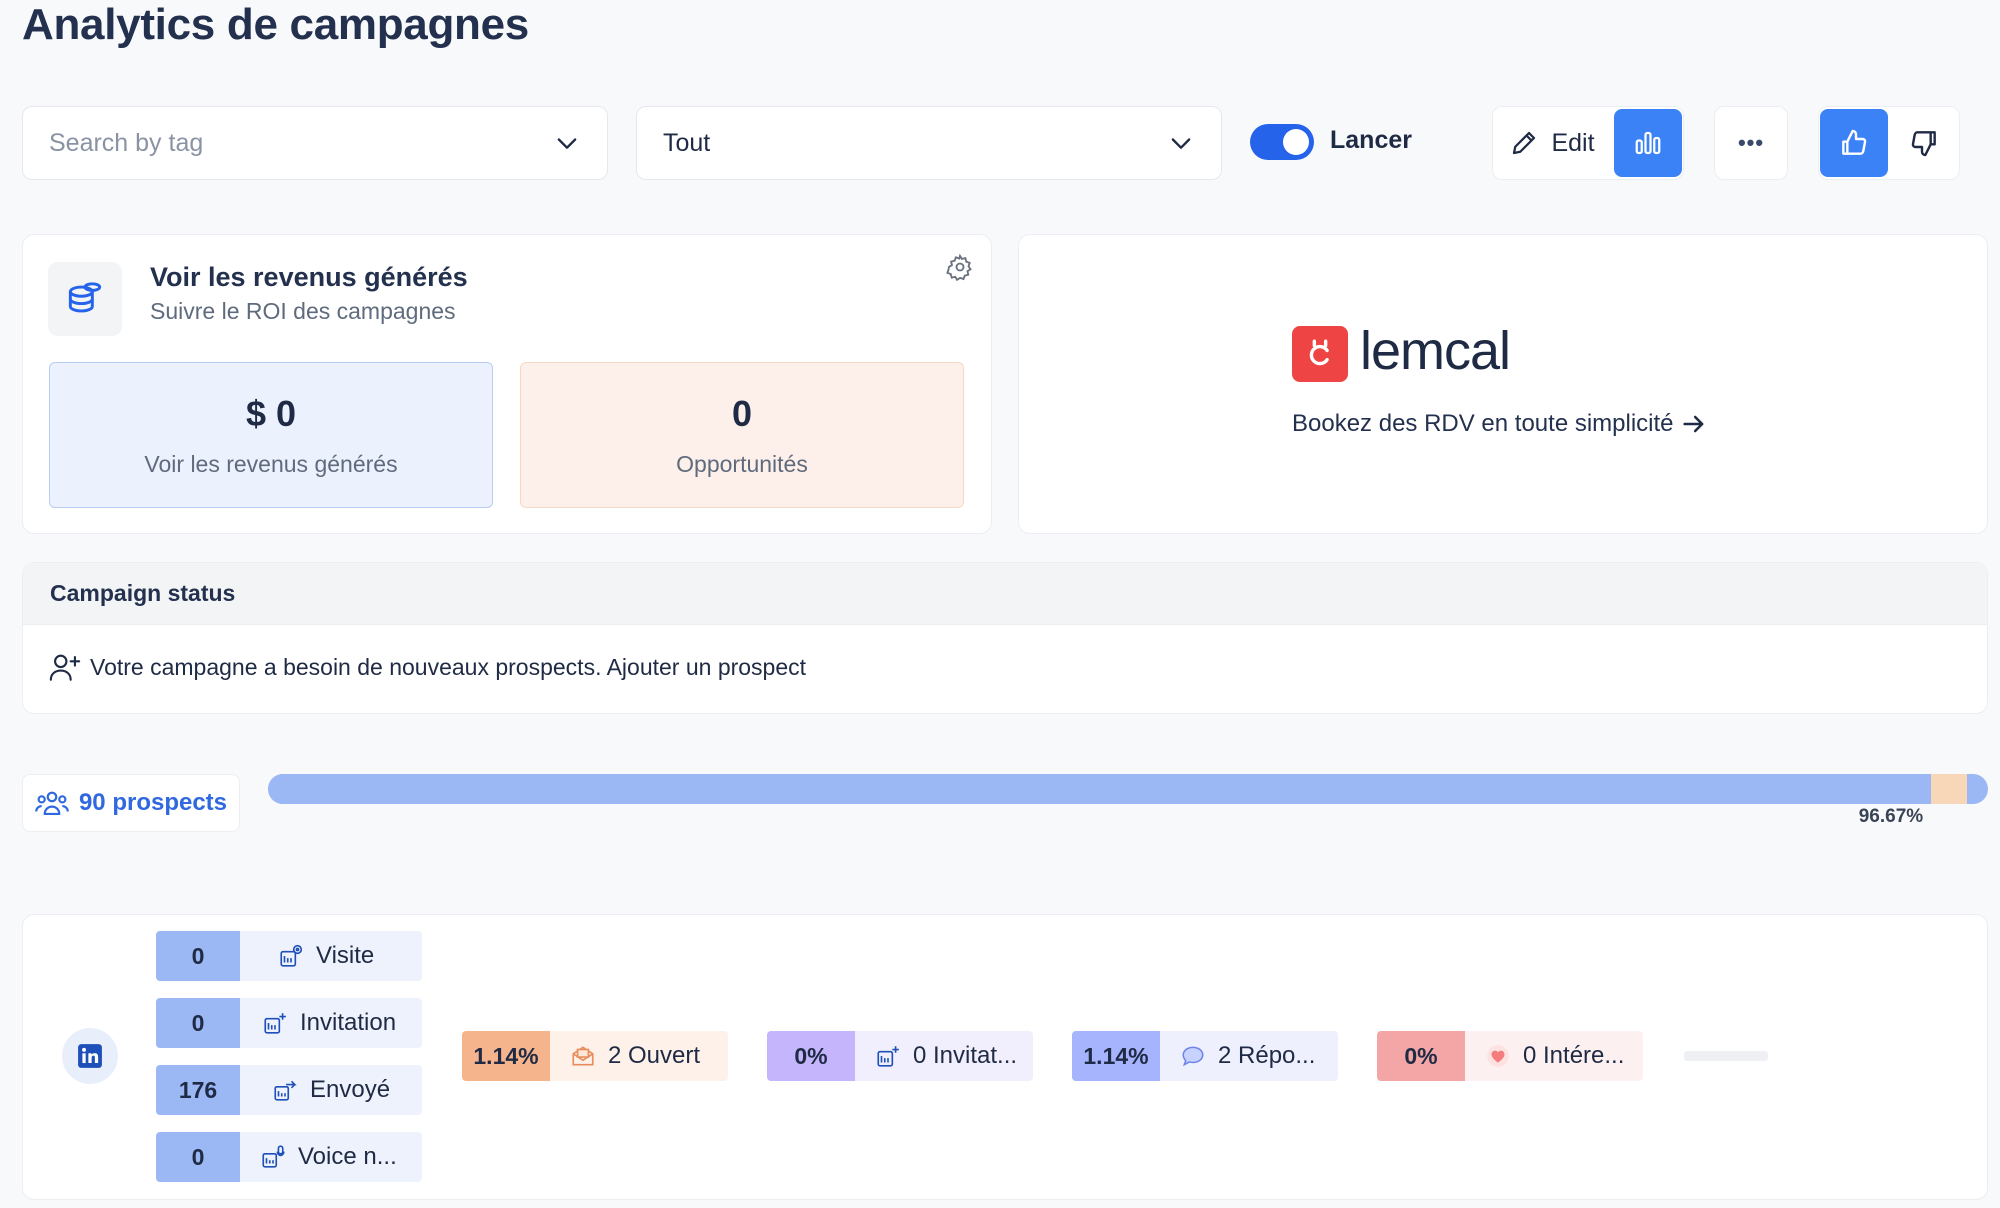  I want to click on revenue-label: Voir les revenus générés, so click(271, 463).